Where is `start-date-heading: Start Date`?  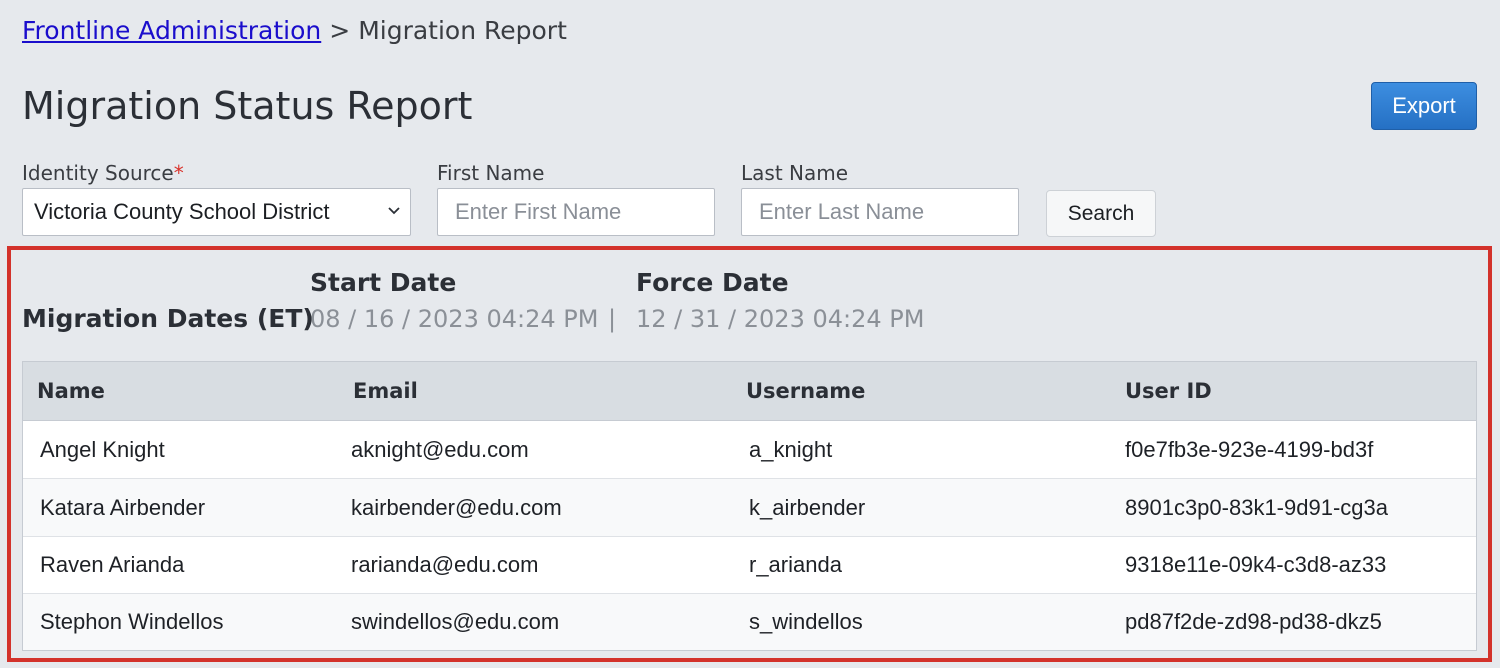 start-date-heading: Start Date is located at coordinates (383, 282).